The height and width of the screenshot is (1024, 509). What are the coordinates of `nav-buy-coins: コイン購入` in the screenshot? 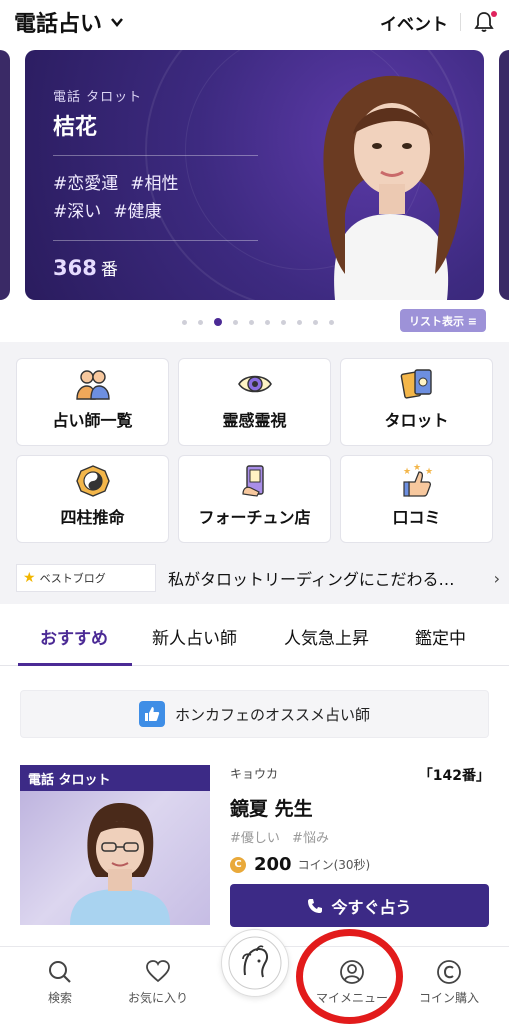 It's located at (449, 982).